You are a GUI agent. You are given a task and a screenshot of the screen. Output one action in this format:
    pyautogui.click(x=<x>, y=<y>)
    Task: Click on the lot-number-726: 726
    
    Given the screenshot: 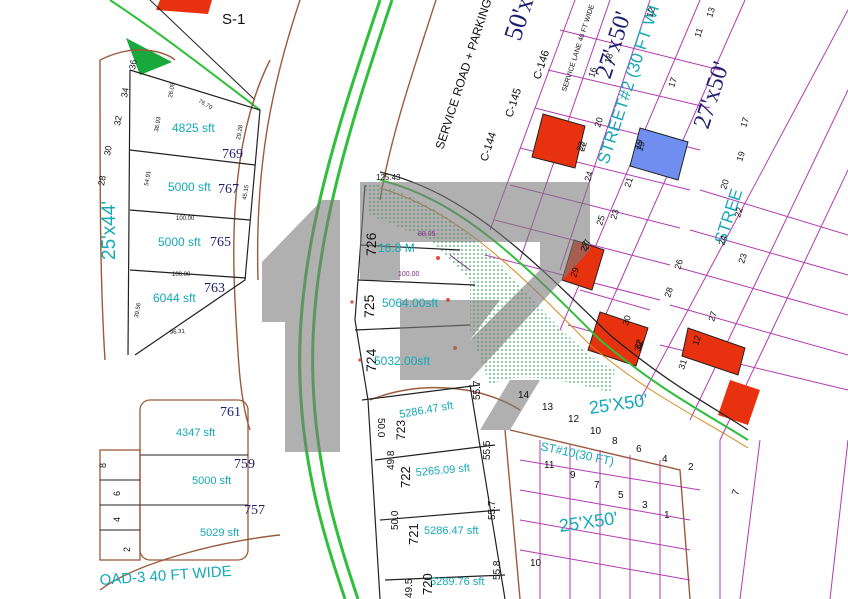 What is the action you would take?
    pyautogui.click(x=371, y=244)
    